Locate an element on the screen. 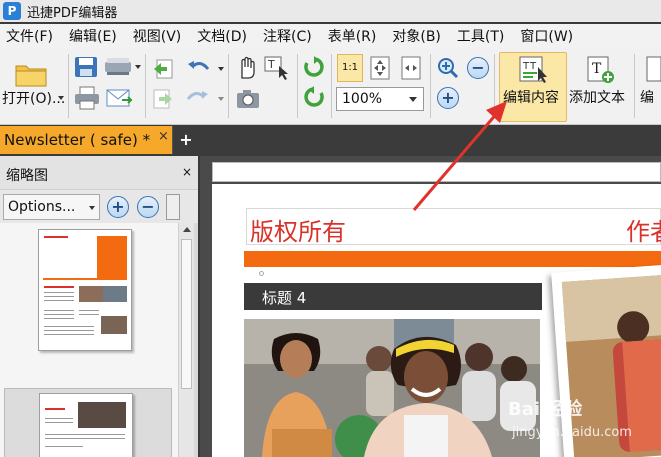 This screenshot has width=661, height=457. edit-object-icon is located at coordinates (653, 70).